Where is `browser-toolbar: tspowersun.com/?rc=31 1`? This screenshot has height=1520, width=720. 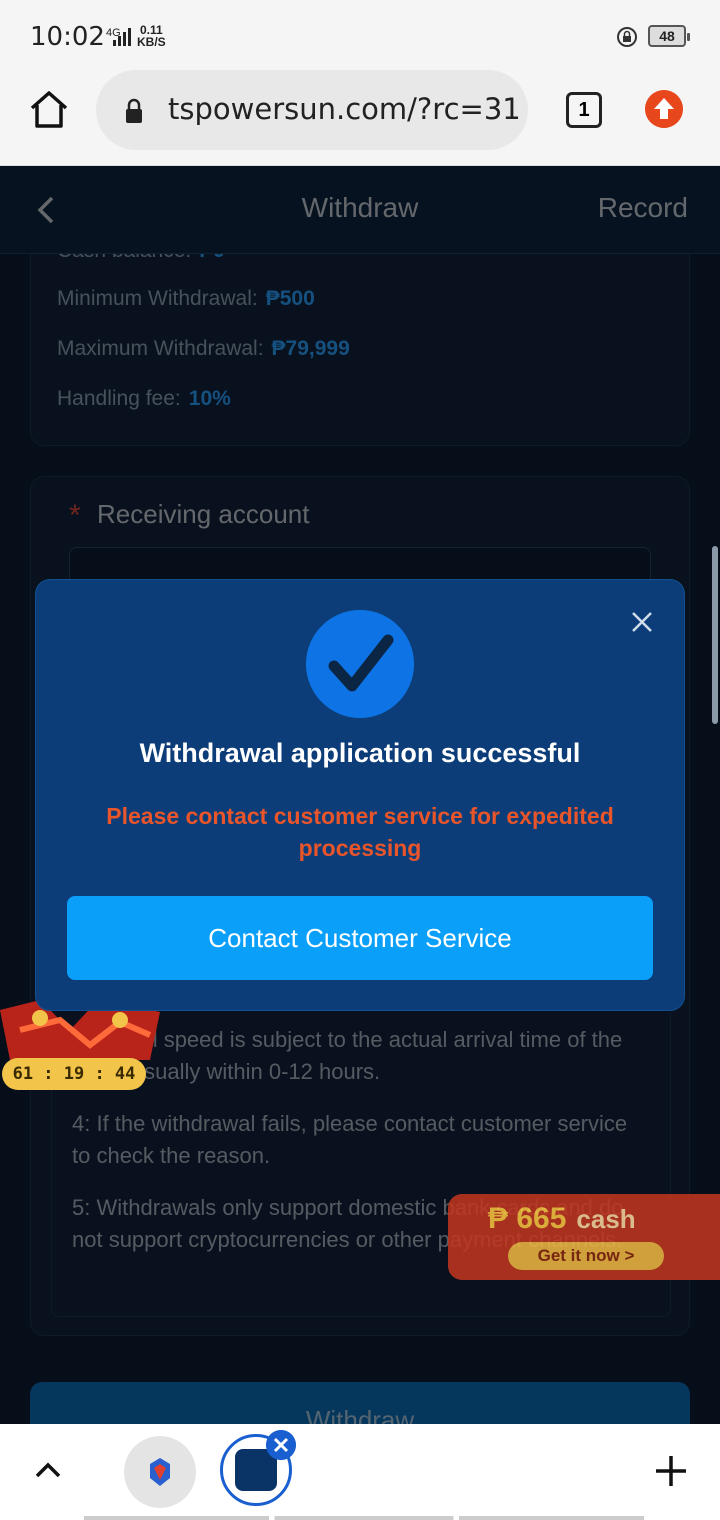
browser-toolbar: tspowersun.com/?rc=31 1 is located at coordinates (360, 118).